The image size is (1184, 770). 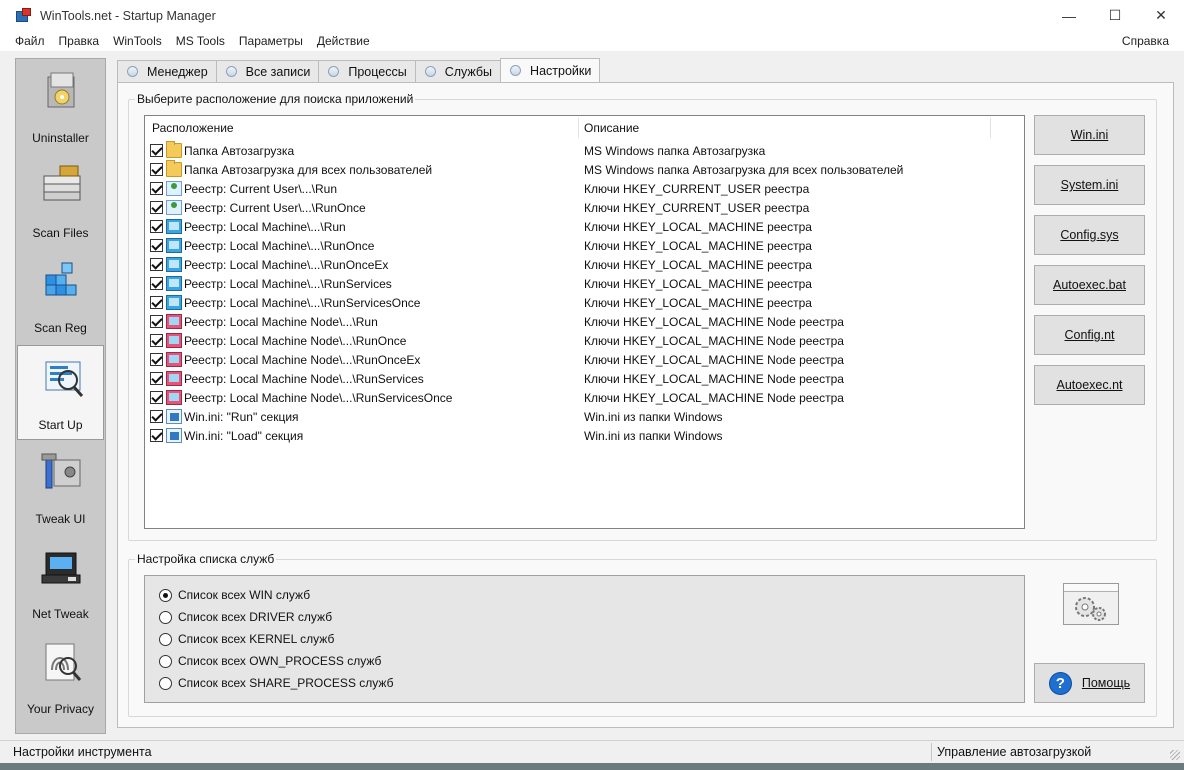 I want to click on radio-kernel-services: Список всех KERNEL служб, so click(x=246, y=639).